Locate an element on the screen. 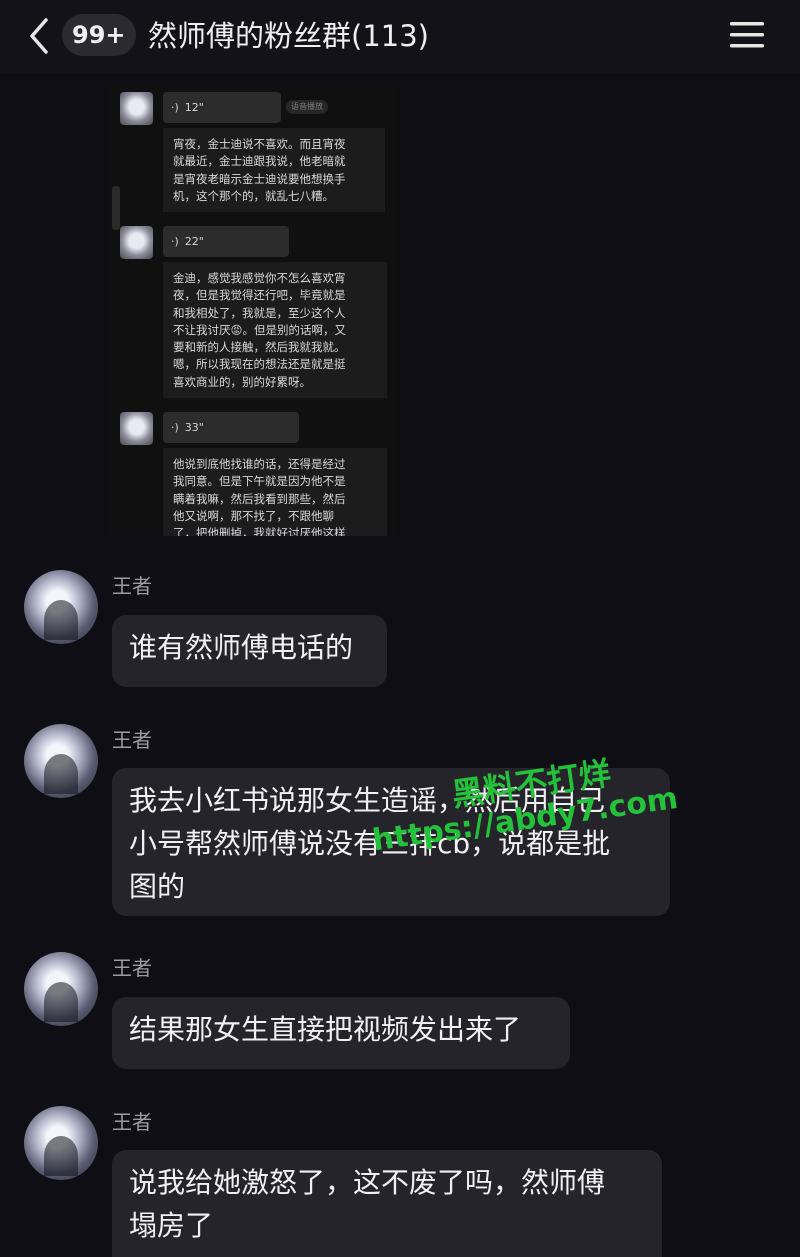 This screenshot has width=800, height=1257. chevron-left-icon is located at coordinates (39, 36).